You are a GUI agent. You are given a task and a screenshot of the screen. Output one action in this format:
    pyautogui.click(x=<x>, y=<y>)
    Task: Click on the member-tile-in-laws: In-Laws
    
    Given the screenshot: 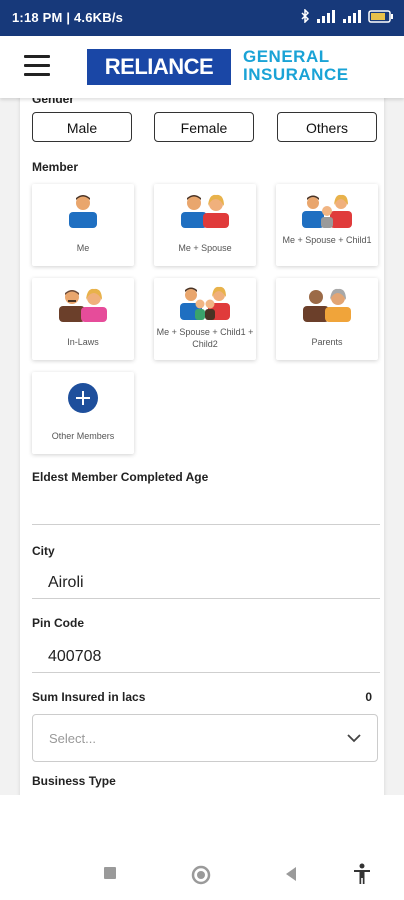 What is the action you would take?
    pyautogui.click(x=83, y=319)
    